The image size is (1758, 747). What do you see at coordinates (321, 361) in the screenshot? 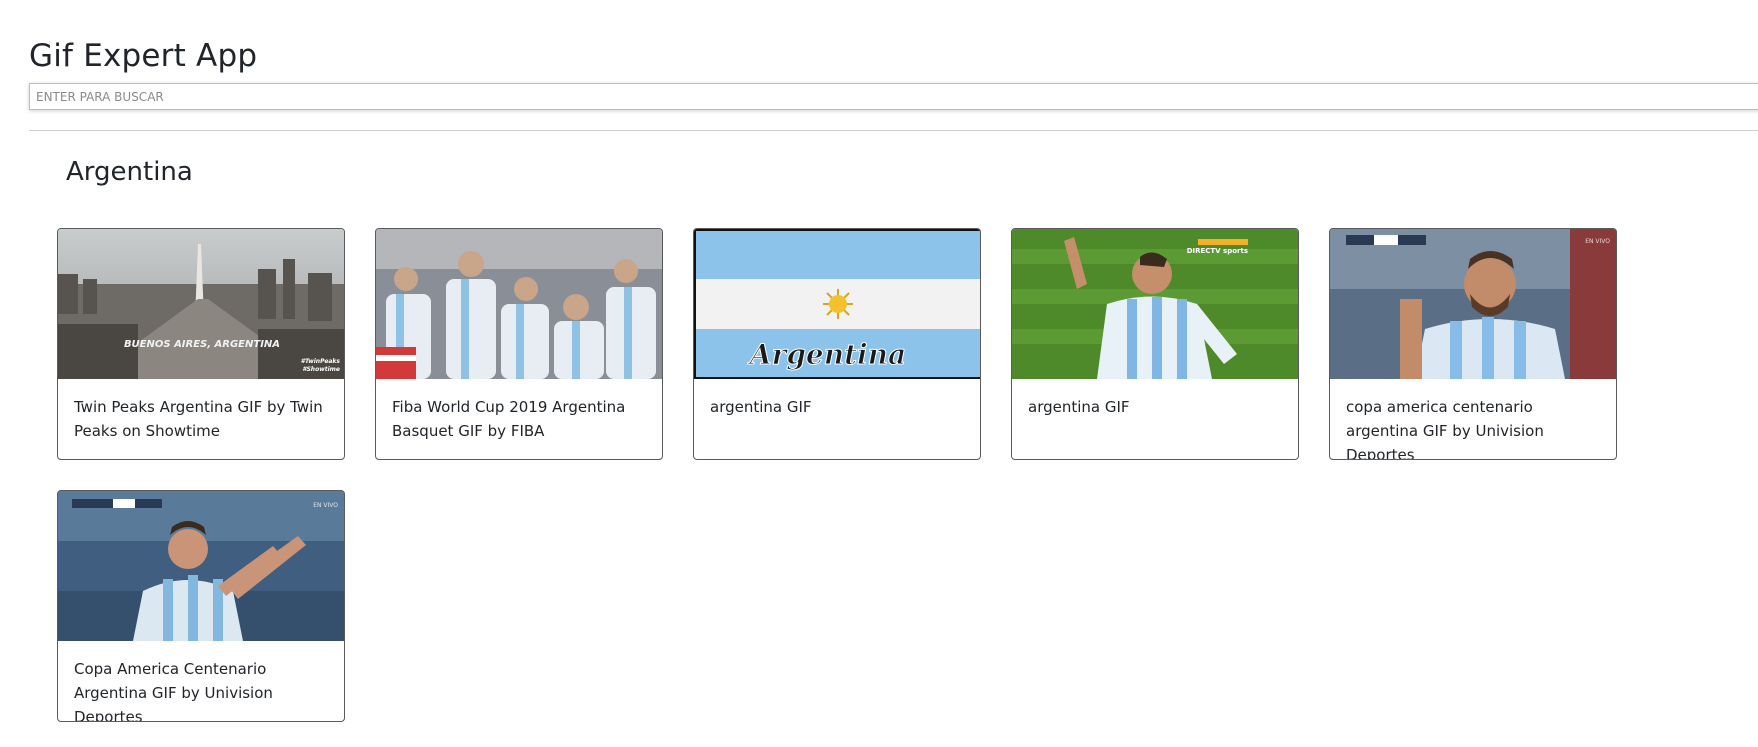
I see `gif-tag-text: #TwinPeaks` at bounding box center [321, 361].